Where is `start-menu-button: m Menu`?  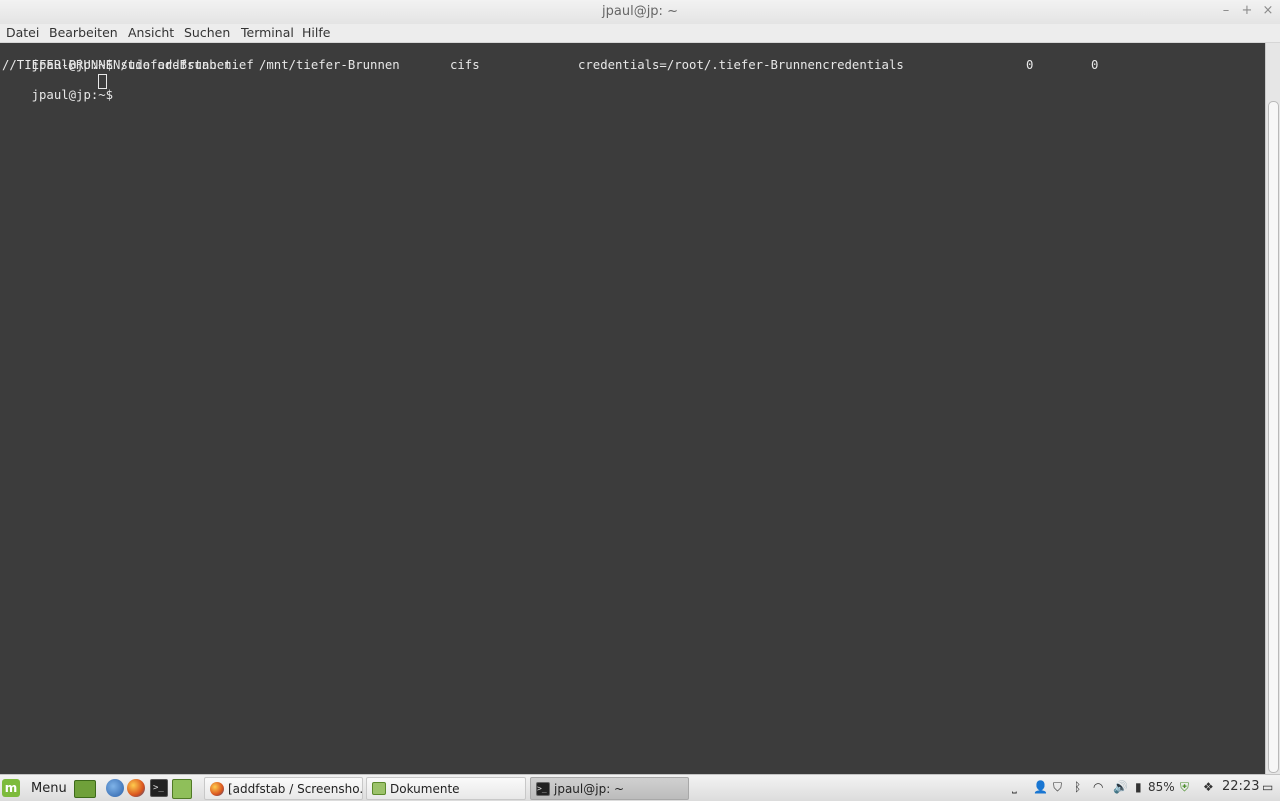
start-menu-button: m Menu is located at coordinates (34, 788).